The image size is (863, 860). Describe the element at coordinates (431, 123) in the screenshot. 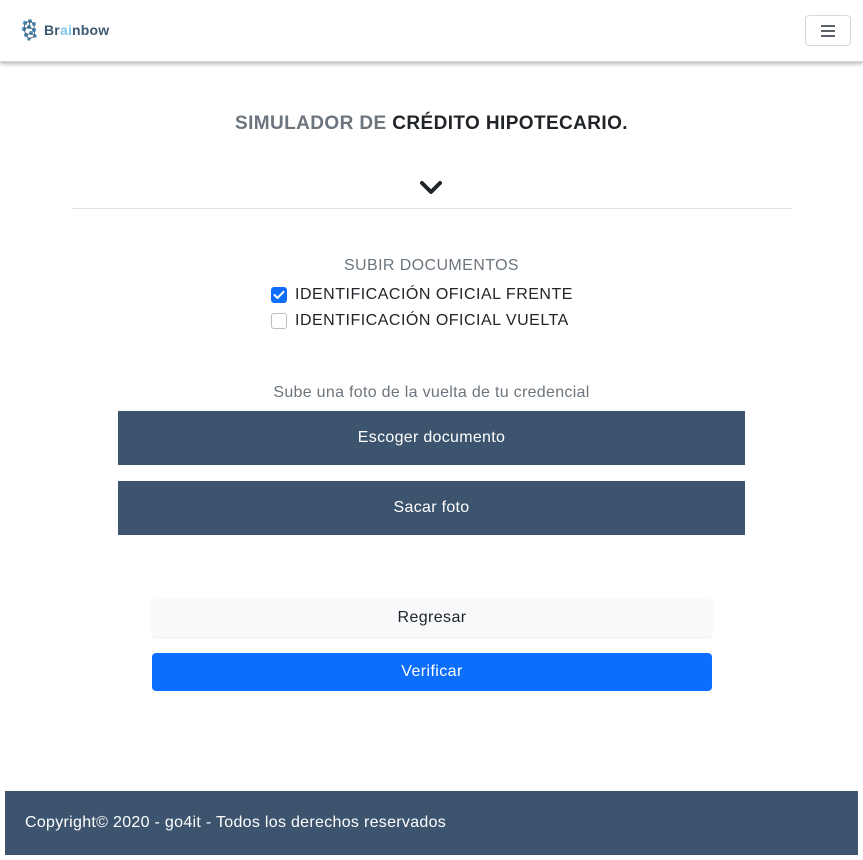

I see `page-title: SIMULADOR DE CRÉDITO HIPOTECARIO.` at that location.